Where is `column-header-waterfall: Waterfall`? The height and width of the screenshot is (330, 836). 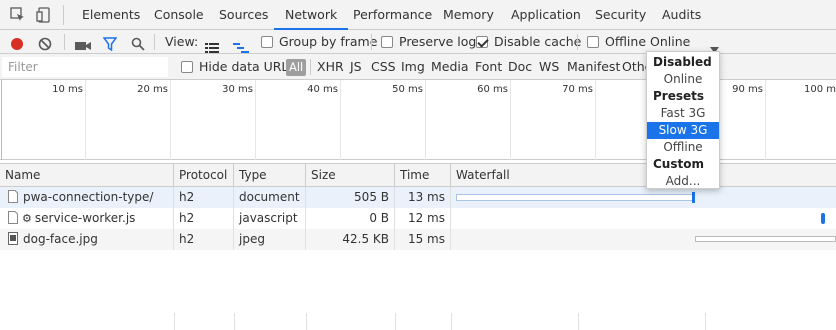
column-header-waterfall: Waterfall is located at coordinates (643, 175).